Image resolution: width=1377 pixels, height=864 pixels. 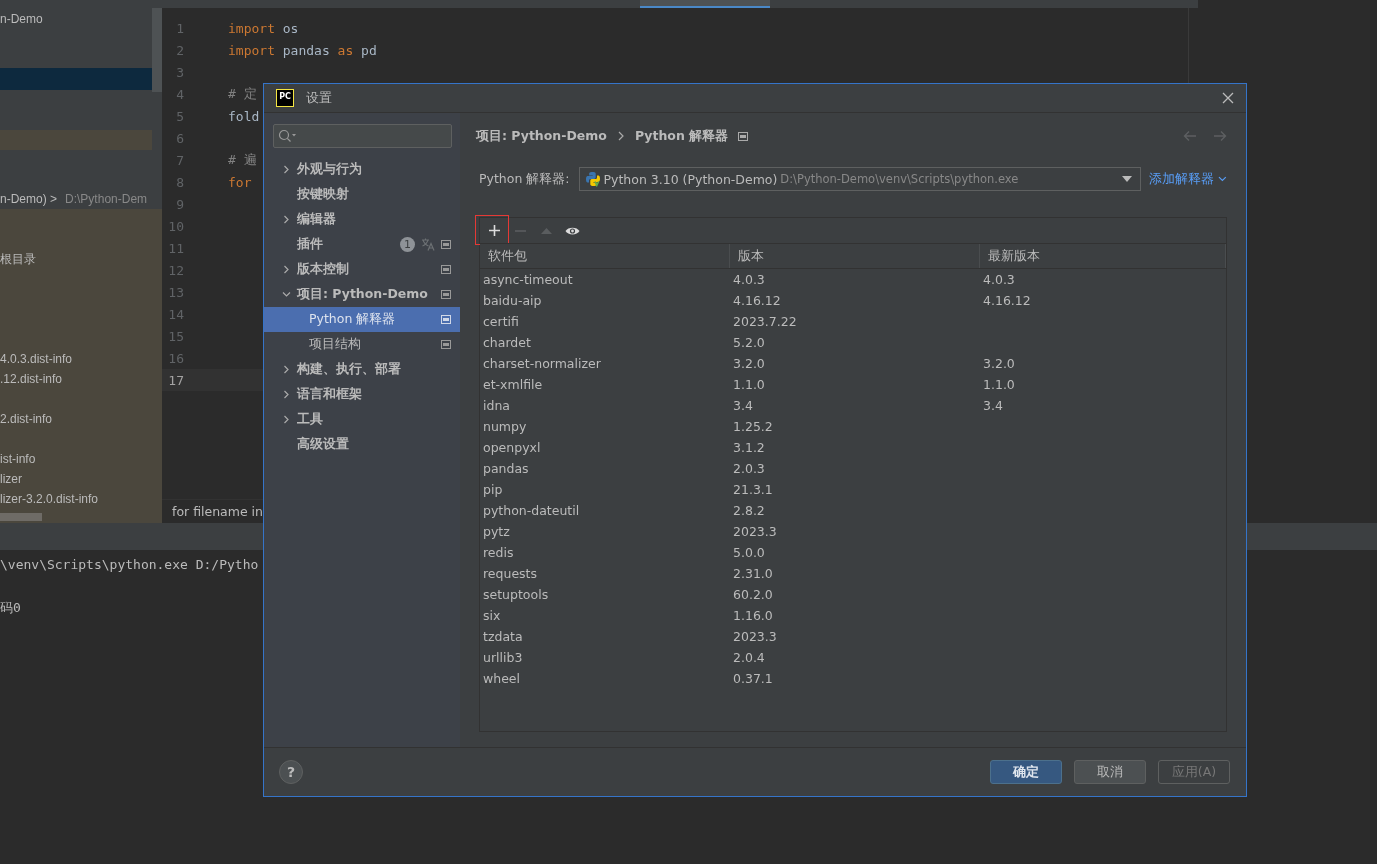 What do you see at coordinates (302, 50) in the screenshot?
I see `code-line: import pandas as pd` at bounding box center [302, 50].